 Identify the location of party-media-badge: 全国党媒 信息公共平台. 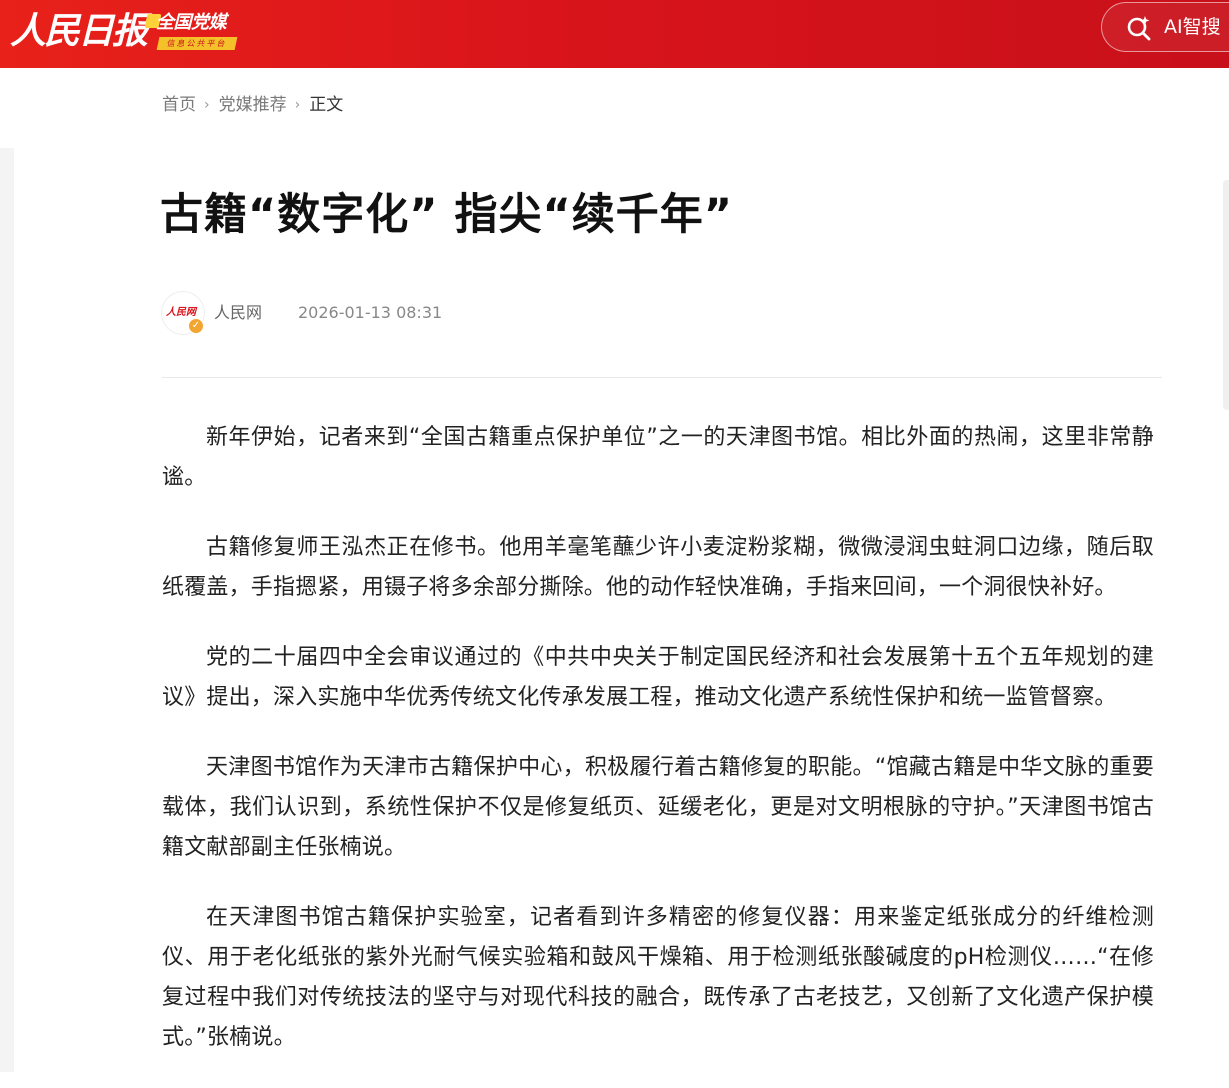
(191, 31).